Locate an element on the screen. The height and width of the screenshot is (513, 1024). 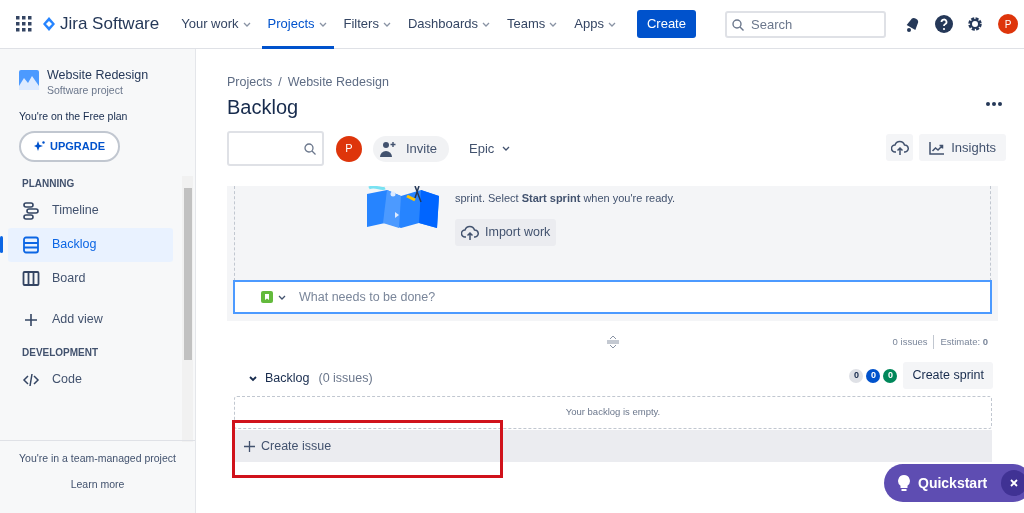
sprint-instructions: sprint. Select Start sprint when you're ready. is located at coordinates (565, 198).